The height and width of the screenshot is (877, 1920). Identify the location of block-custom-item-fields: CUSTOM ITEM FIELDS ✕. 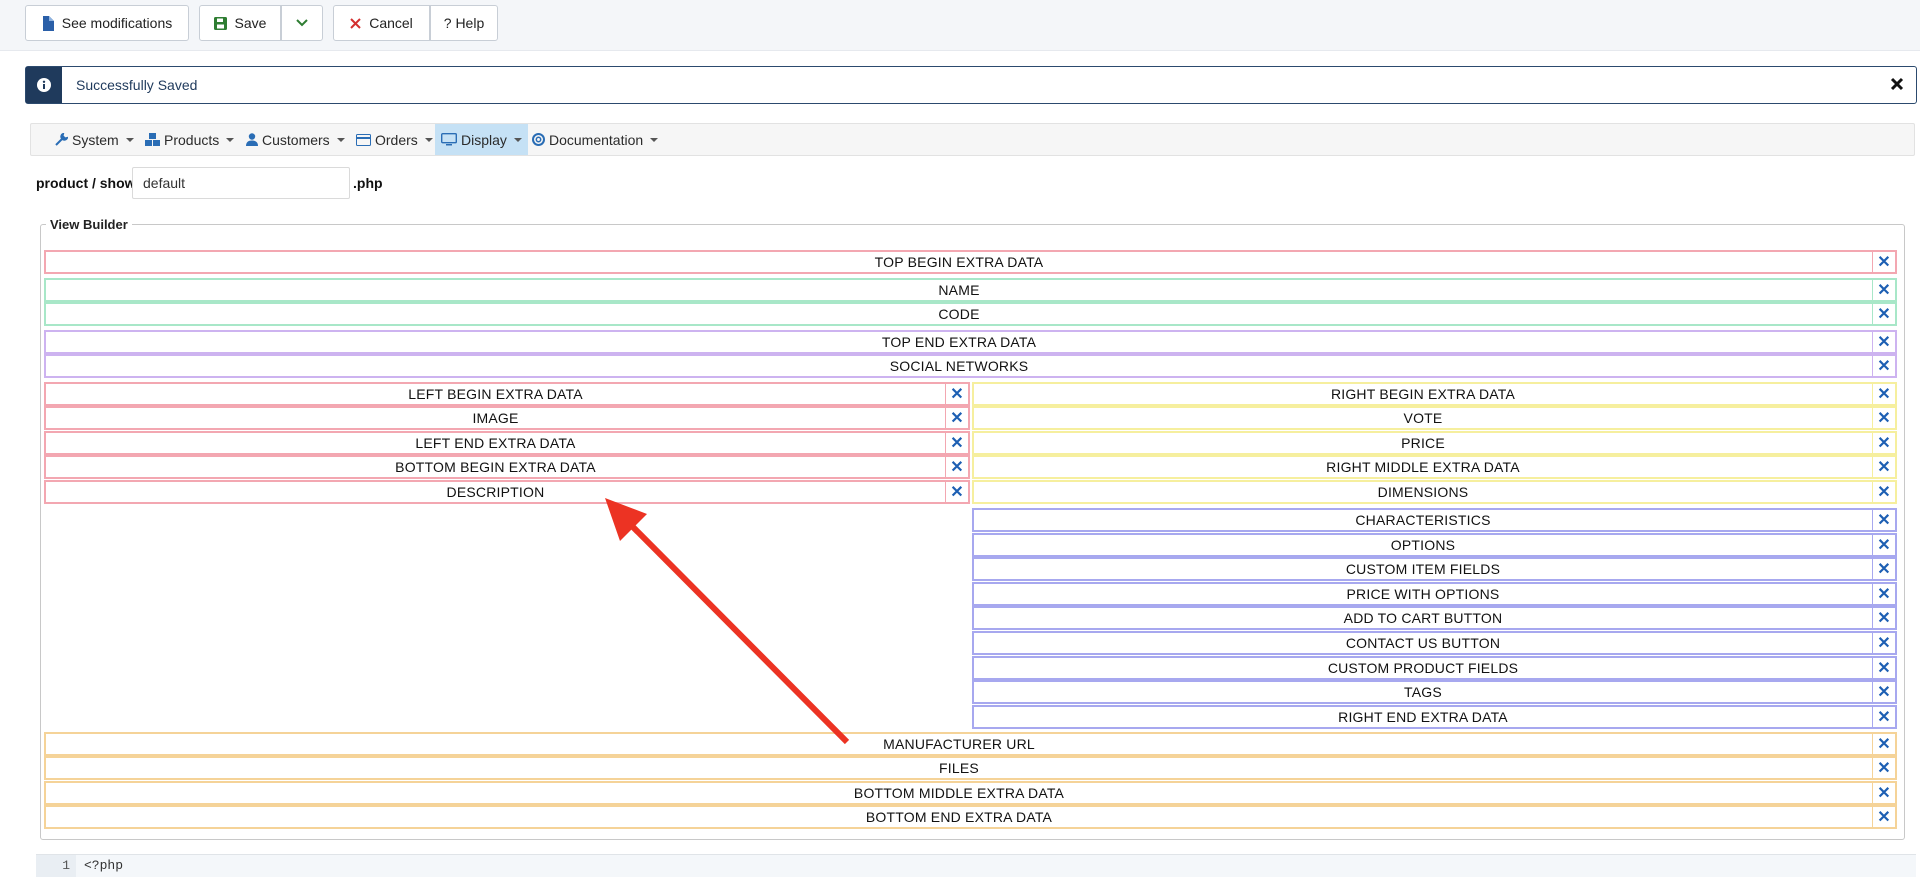
(1434, 569).